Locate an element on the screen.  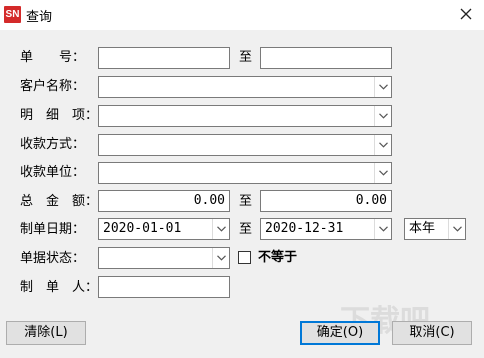
doc-no-to-separator: 至 is located at coordinates (246, 57).